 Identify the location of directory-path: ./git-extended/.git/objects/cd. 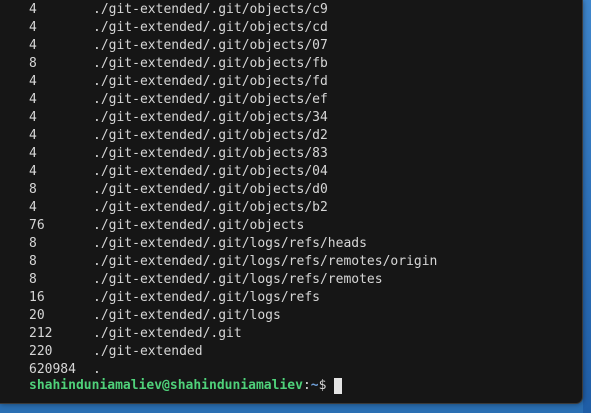
(210, 27).